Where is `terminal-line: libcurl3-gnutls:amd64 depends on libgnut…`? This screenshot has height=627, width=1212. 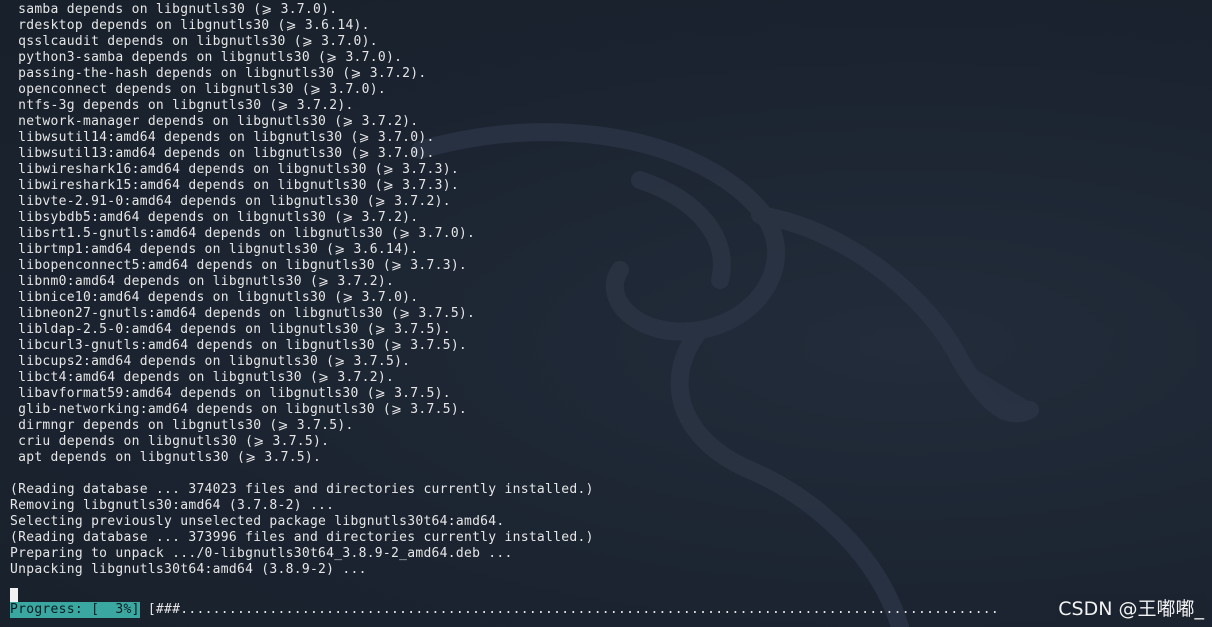 terminal-line: libcurl3-gnutls:amd64 depends on libgnut… is located at coordinates (239, 345).